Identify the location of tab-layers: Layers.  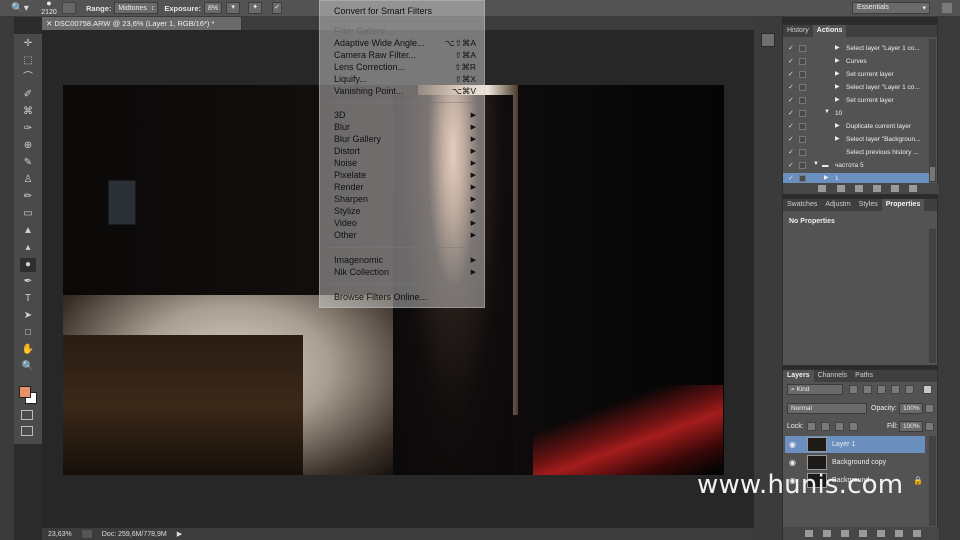
(798, 376).